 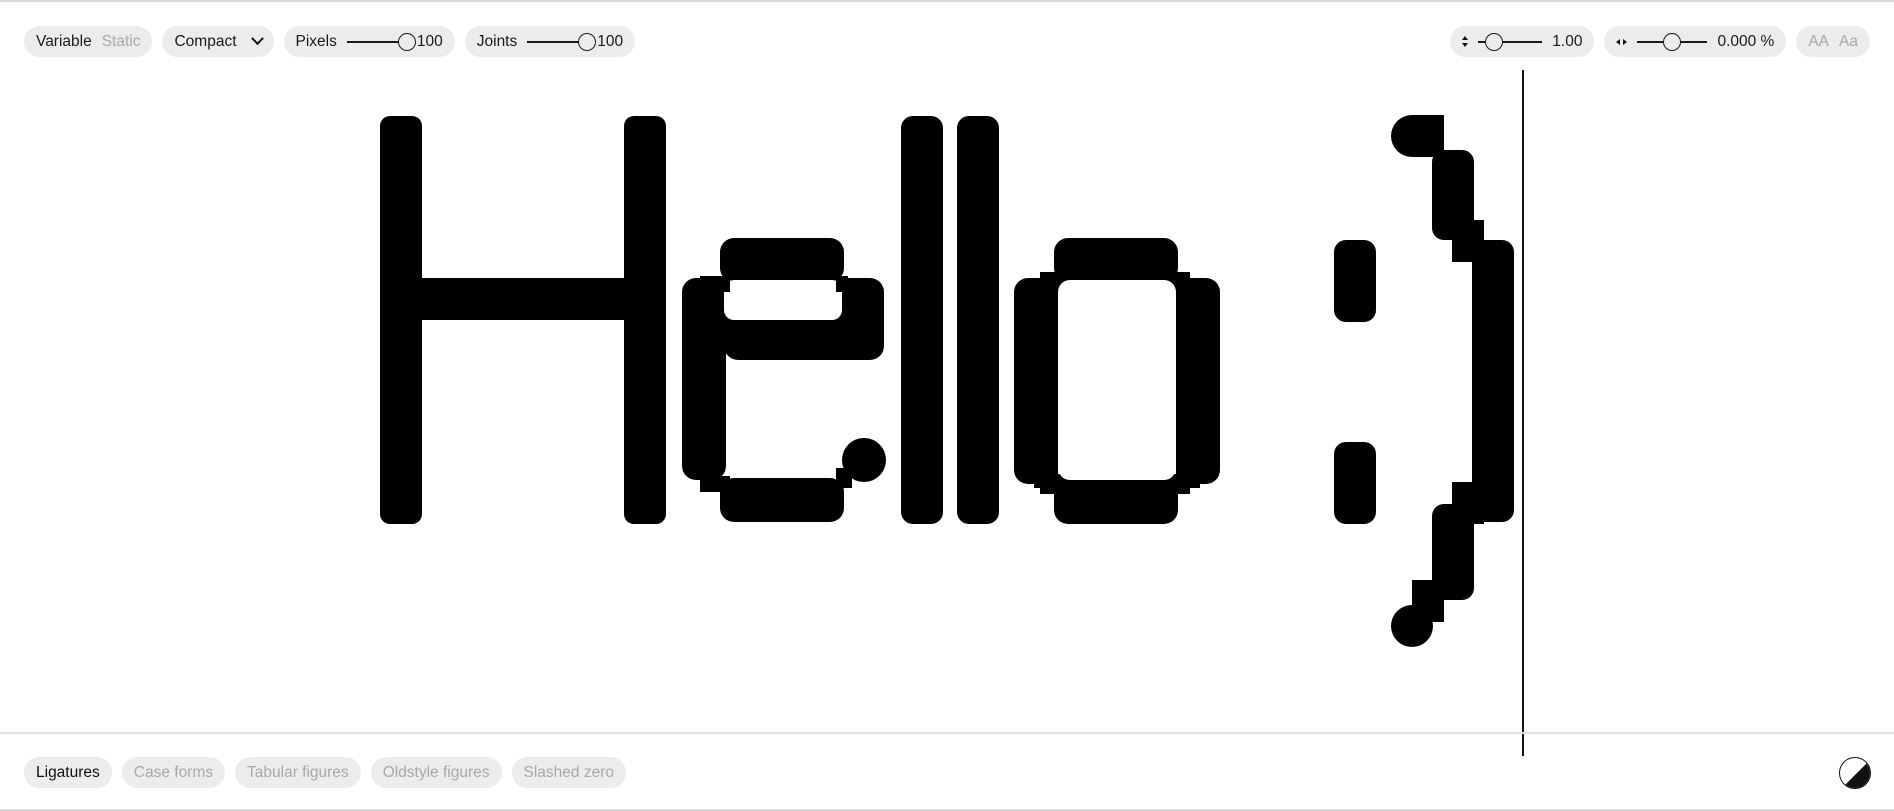 I want to click on case-toggle: AA Aa, so click(x=1833, y=41).